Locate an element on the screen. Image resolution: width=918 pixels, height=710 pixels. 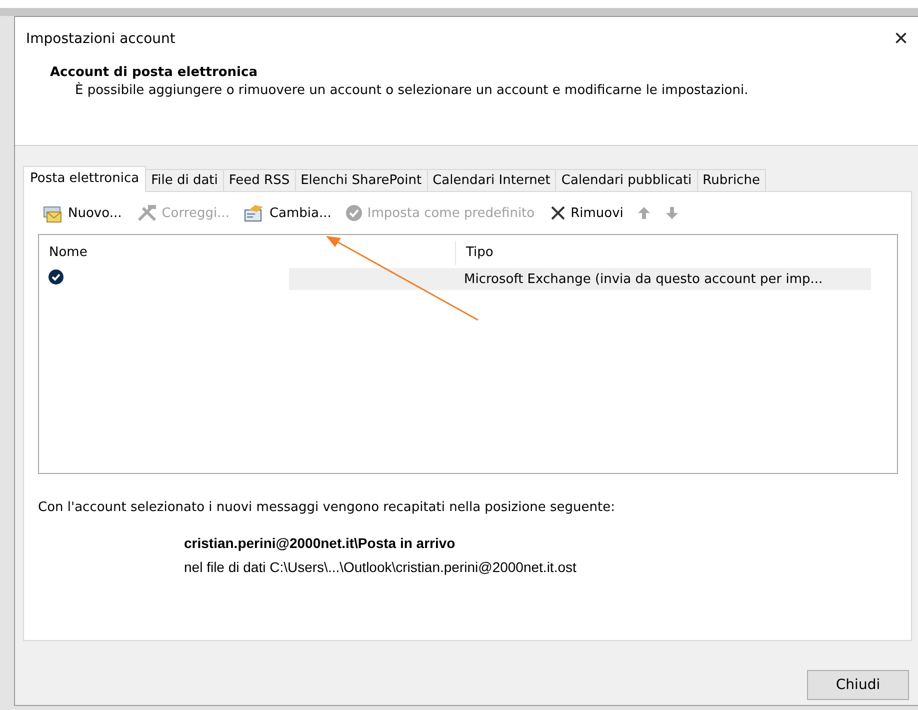
delivery-text: Con l'account selezionato i nuovi messaggi vengono recapitati nella posizione seguente: is located at coordinates (327, 507).